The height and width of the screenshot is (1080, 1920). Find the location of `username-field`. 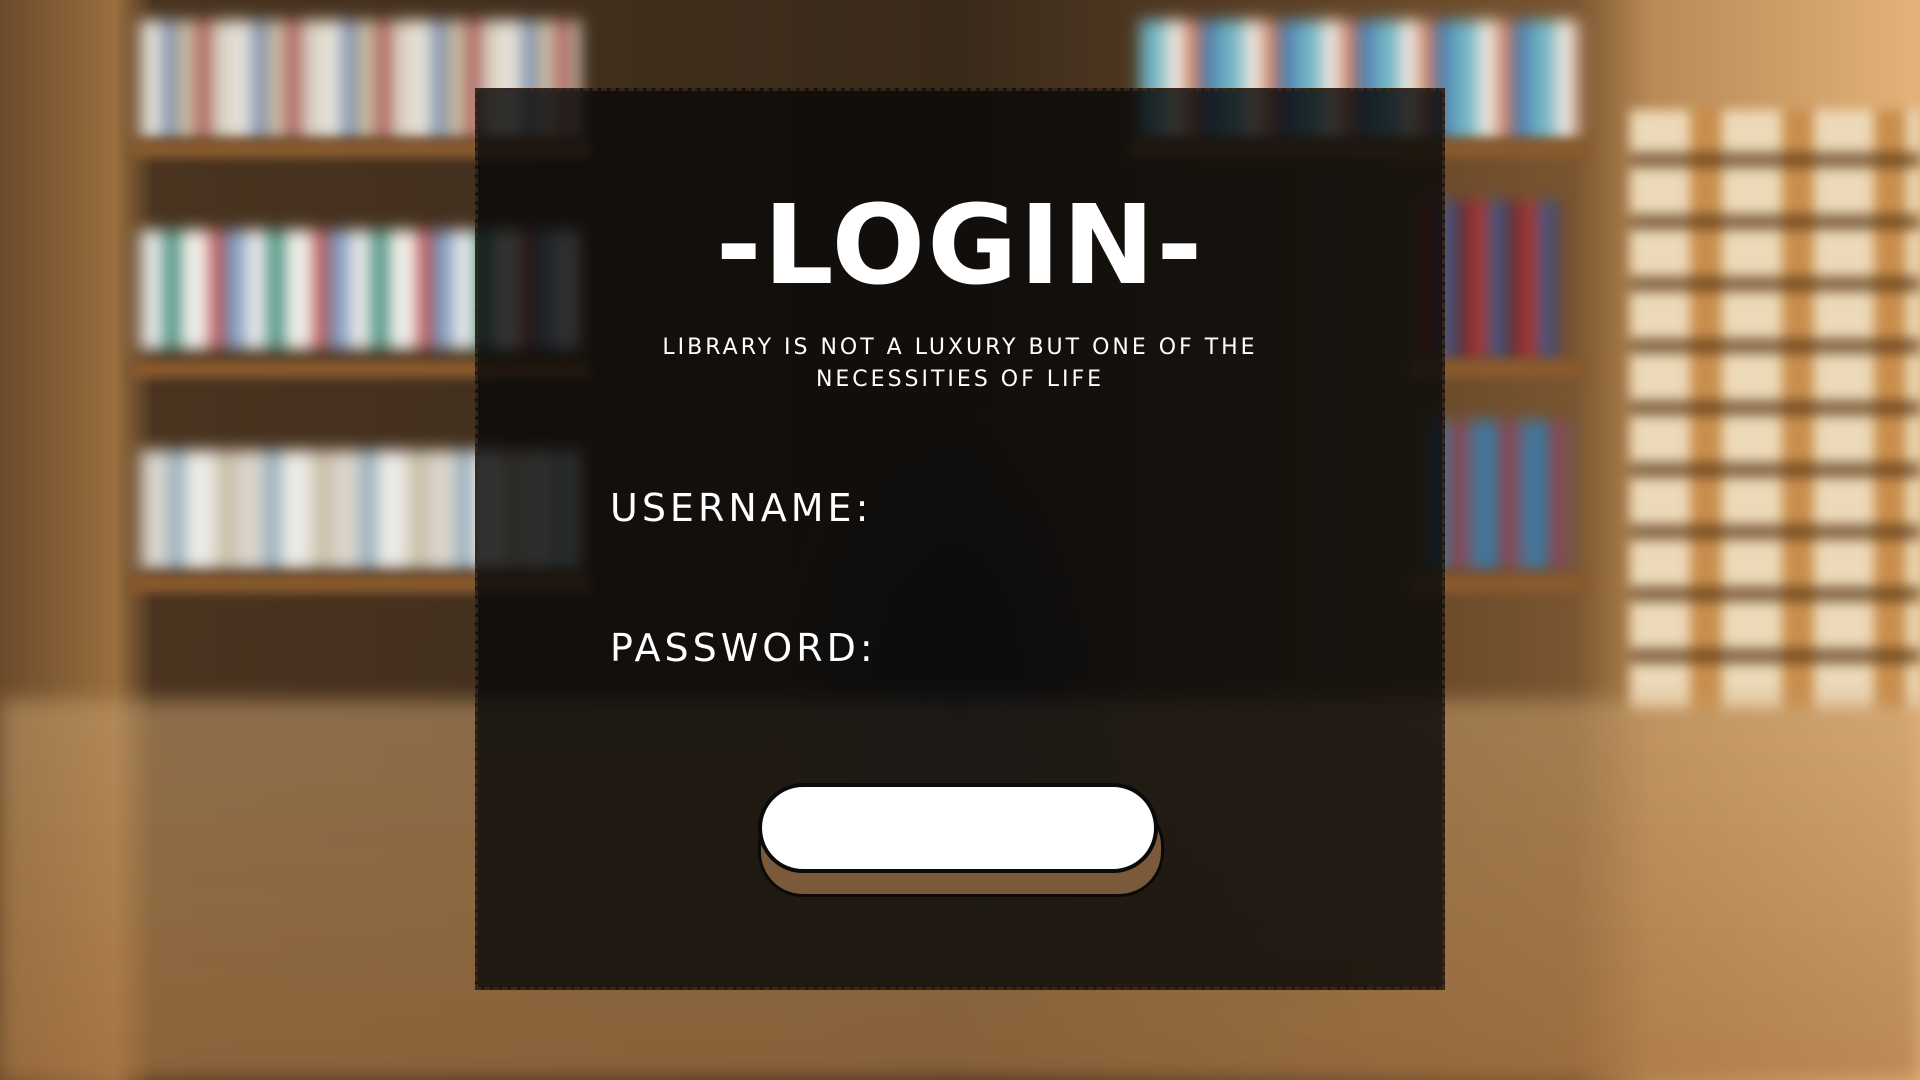

username-field is located at coordinates (1142, 513).